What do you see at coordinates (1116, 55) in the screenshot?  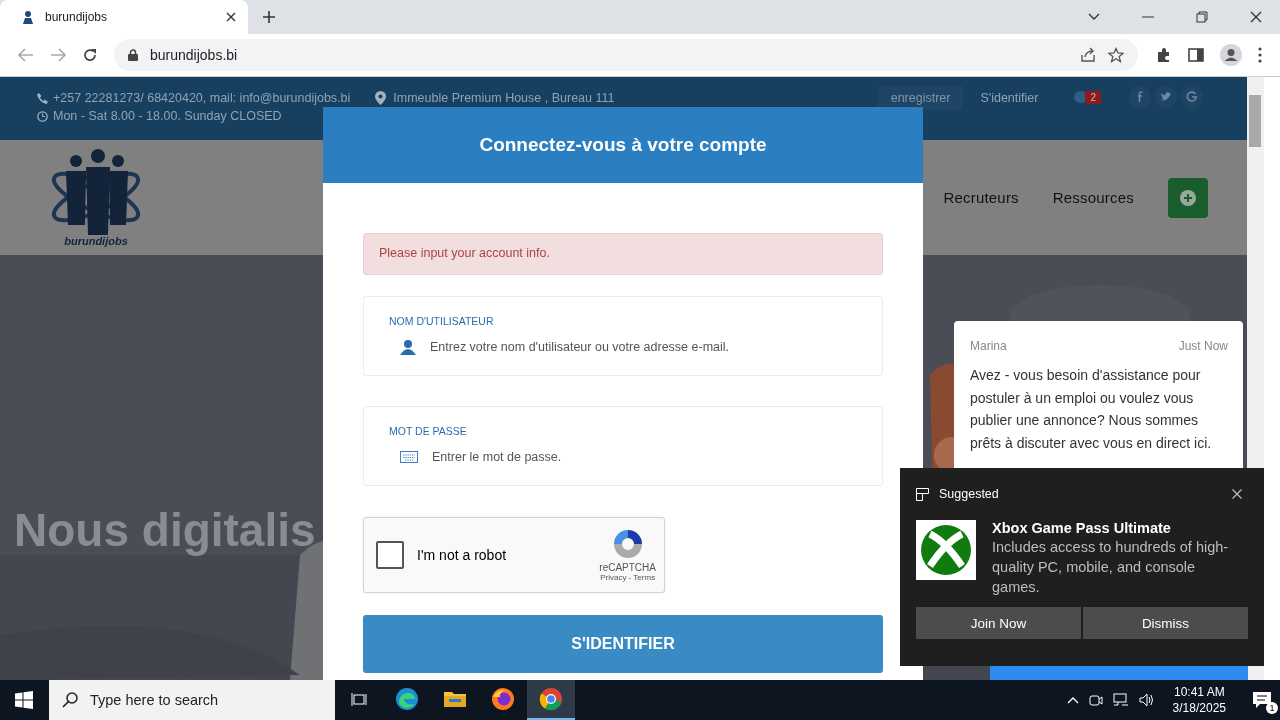 I see `star-icon` at bounding box center [1116, 55].